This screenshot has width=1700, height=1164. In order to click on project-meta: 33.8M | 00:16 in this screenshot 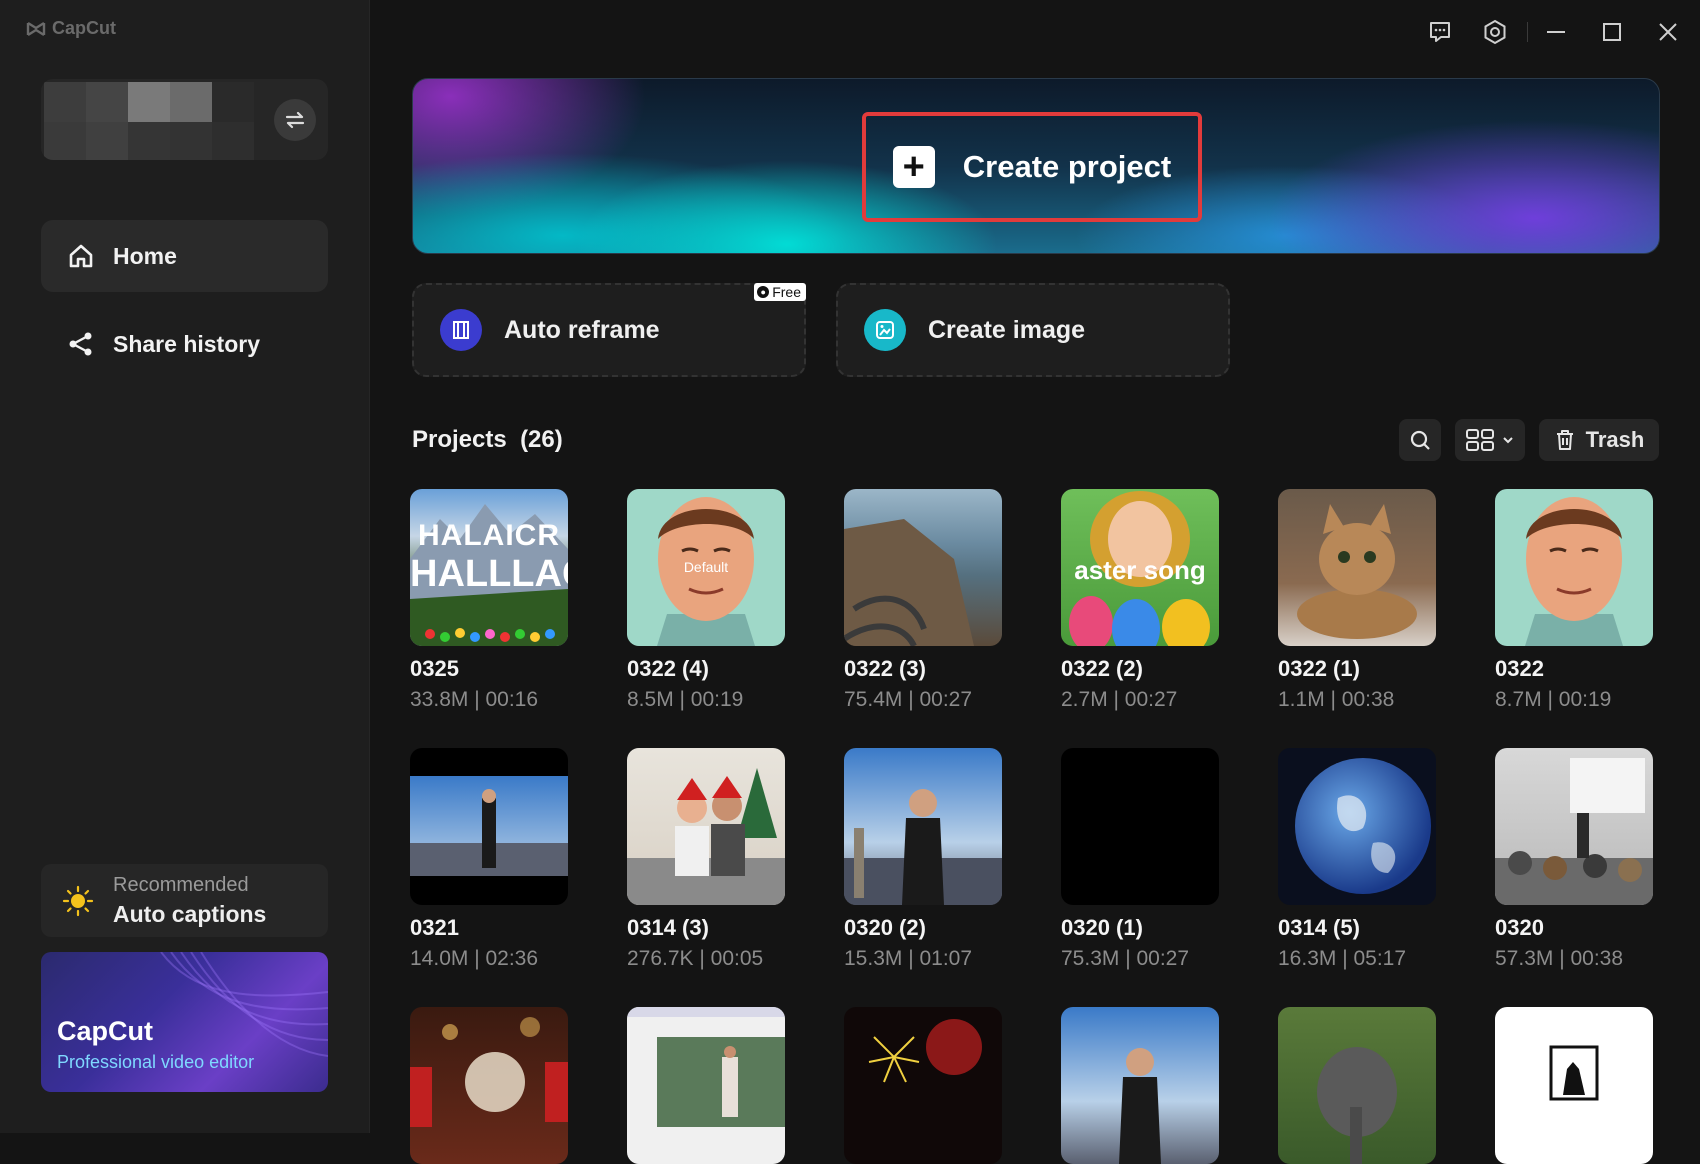, I will do `click(474, 699)`.